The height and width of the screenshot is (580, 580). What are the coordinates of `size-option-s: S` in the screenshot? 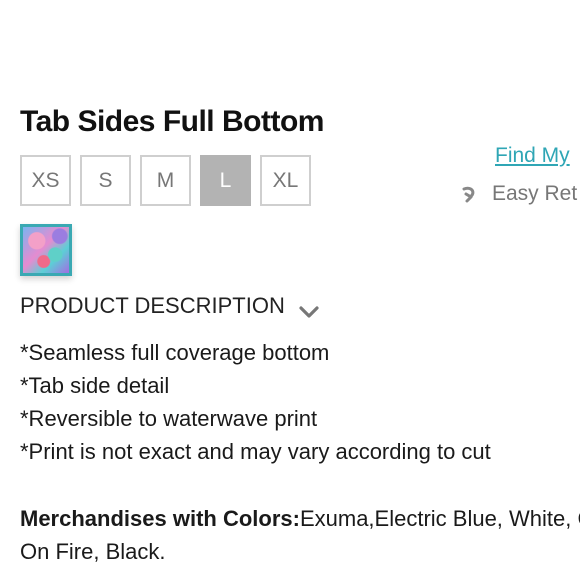 It's located at (105, 180).